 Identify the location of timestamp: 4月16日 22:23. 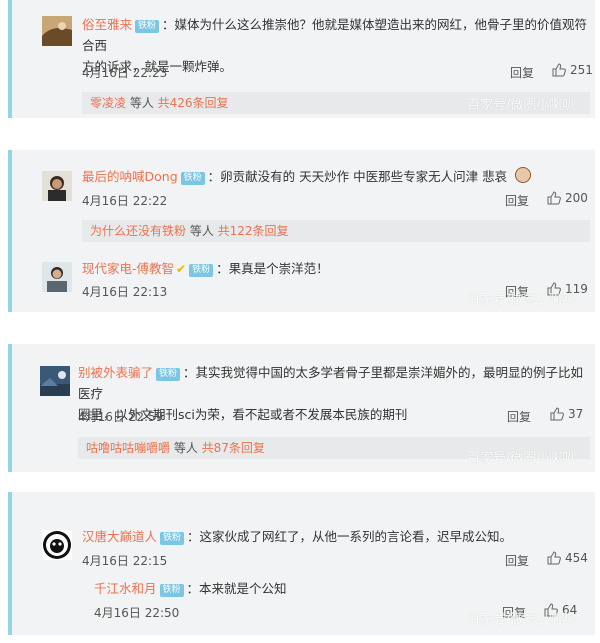
(125, 73).